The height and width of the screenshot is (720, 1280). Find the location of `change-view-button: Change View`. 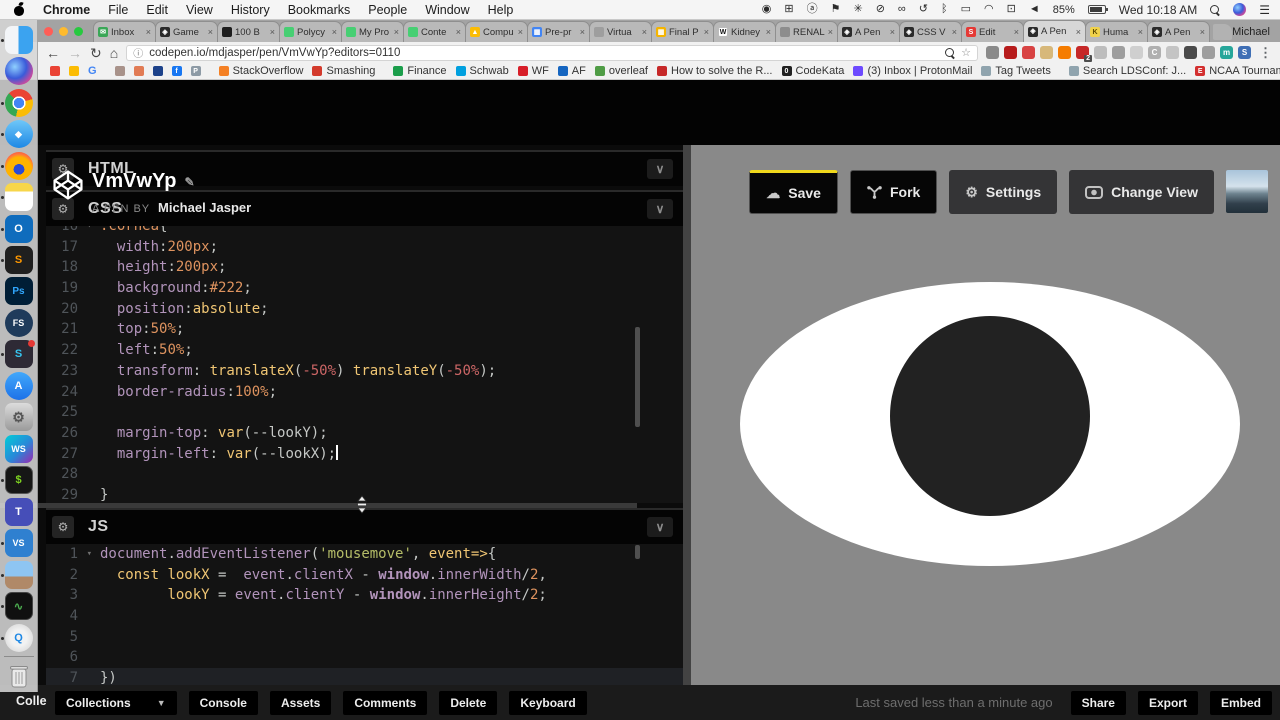

change-view-button: Change View is located at coordinates (1141, 192).